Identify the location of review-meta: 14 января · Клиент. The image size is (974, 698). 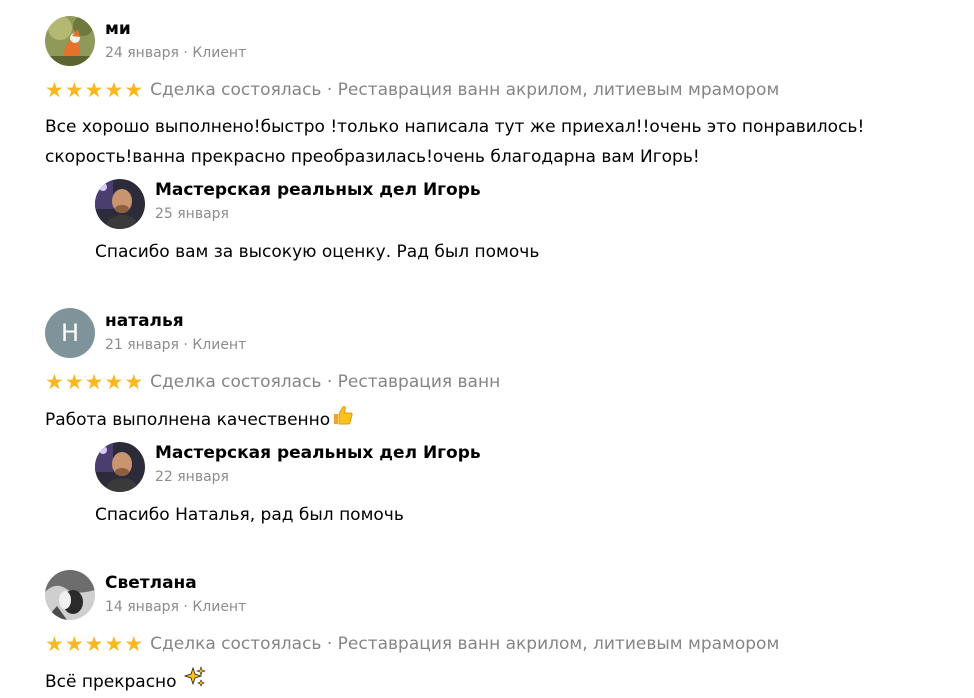
(176, 607).